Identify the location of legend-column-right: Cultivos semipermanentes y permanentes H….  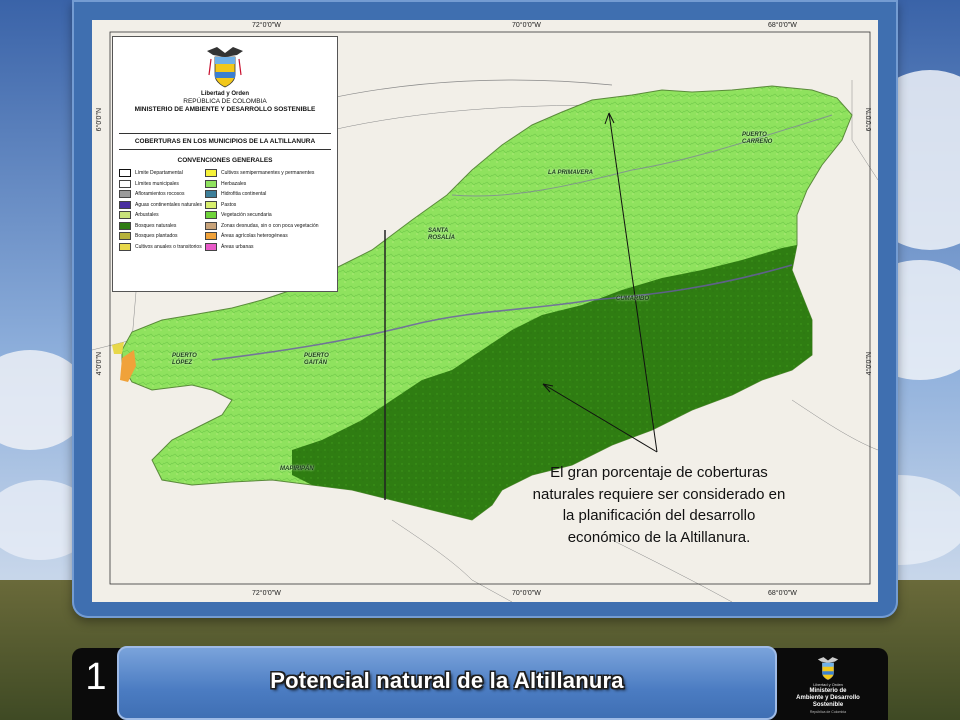
(262, 210).